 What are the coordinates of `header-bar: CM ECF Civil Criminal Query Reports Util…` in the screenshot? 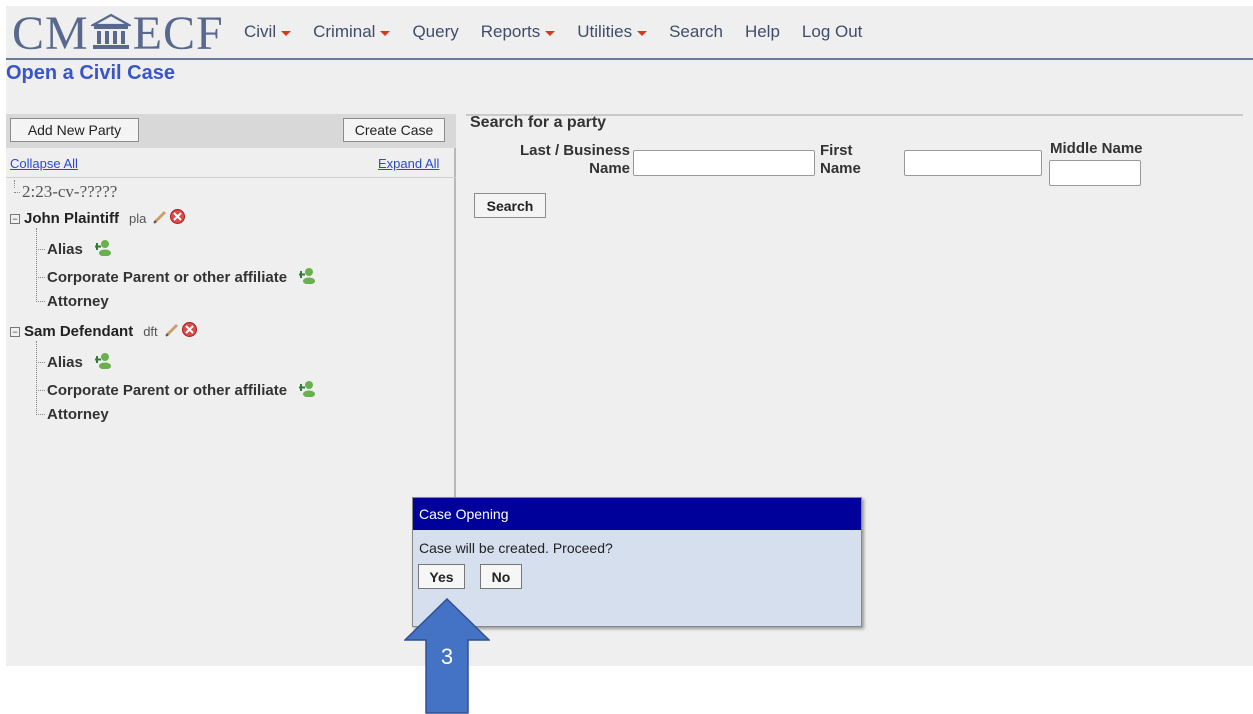 It's located at (629, 33).